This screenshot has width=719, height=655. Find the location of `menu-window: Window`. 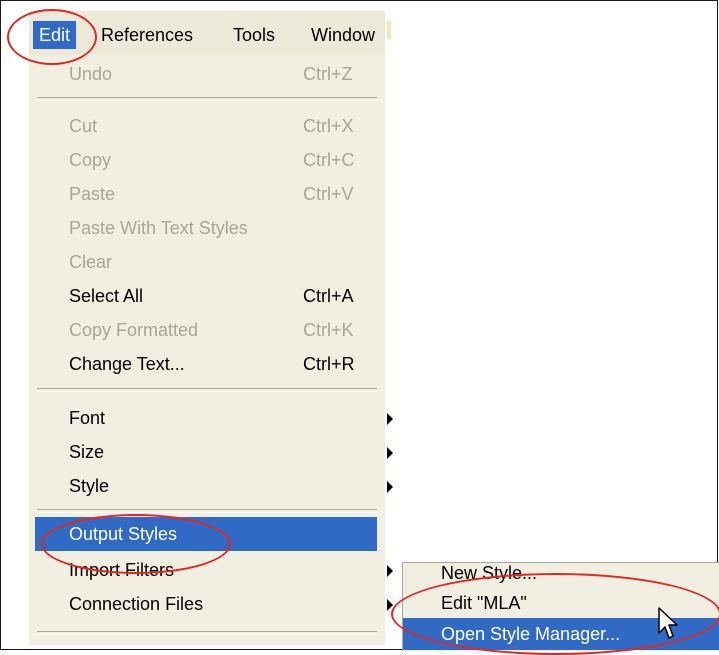

menu-window: Window is located at coordinates (343, 35).